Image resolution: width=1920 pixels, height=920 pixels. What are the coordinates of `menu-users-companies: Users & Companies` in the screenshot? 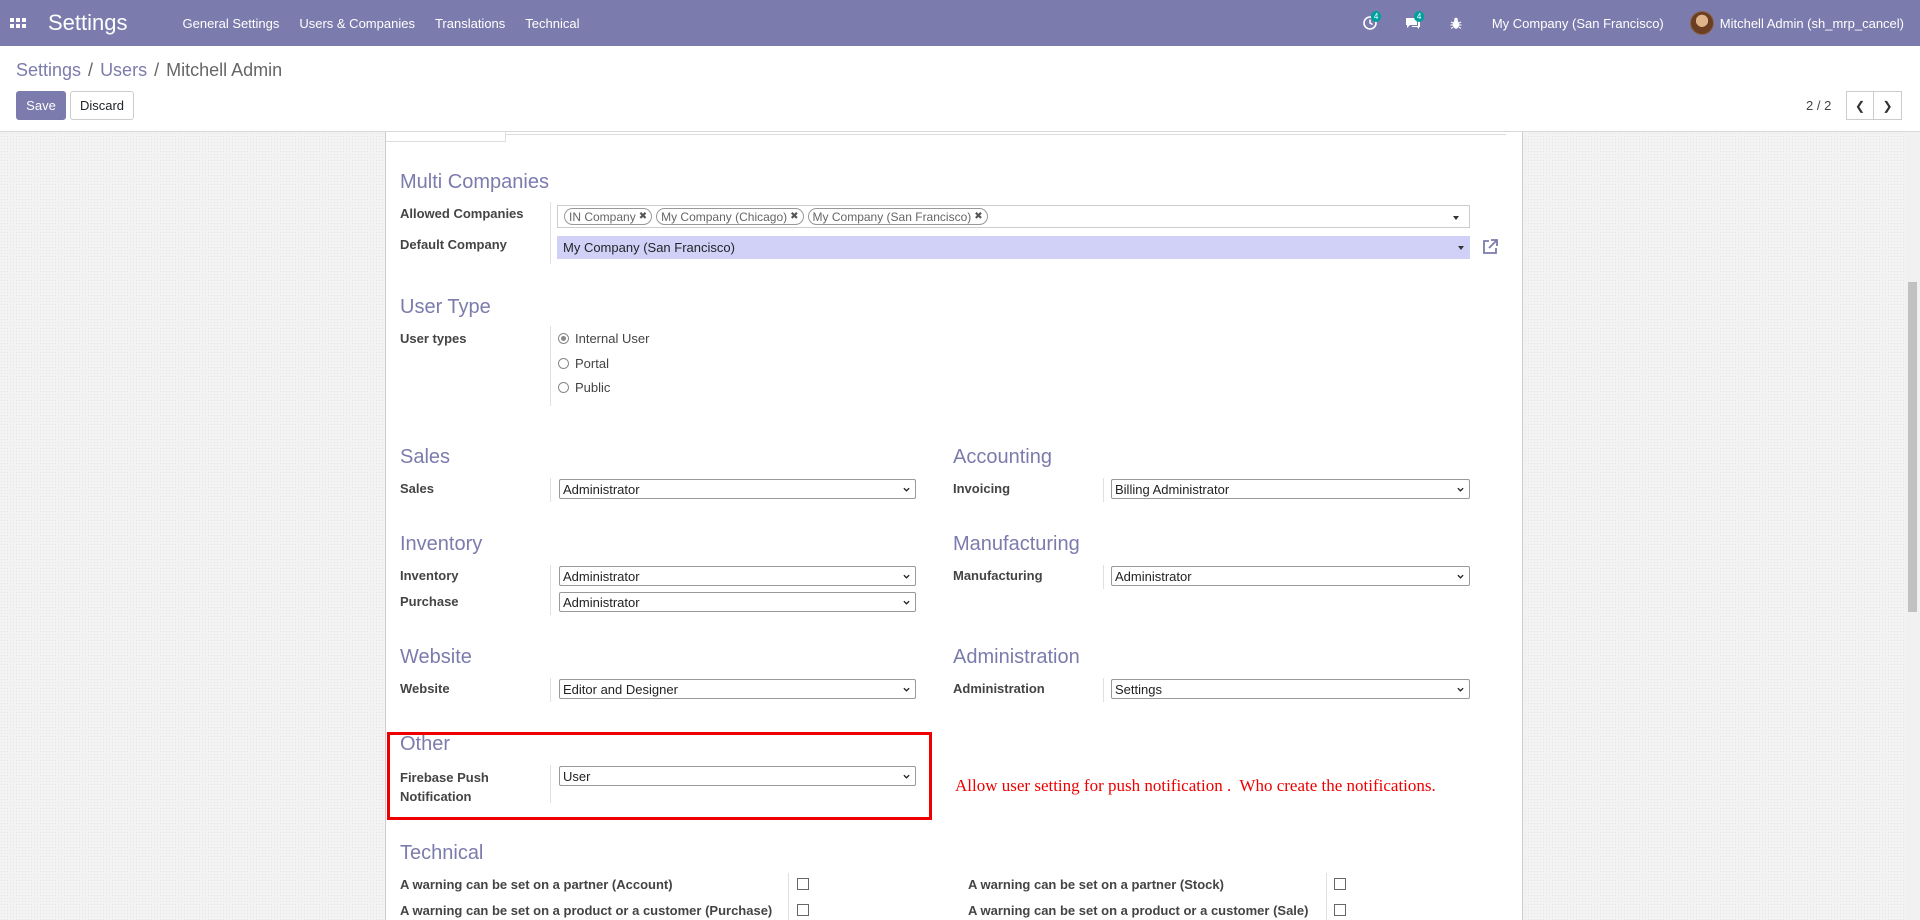 It's located at (357, 23).